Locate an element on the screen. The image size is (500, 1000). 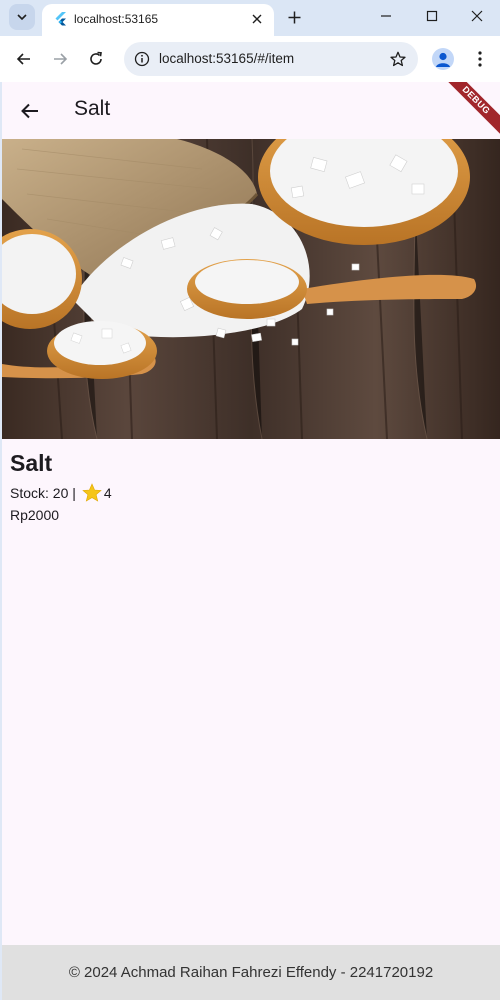
maximize-icon is located at coordinates (432, 16).